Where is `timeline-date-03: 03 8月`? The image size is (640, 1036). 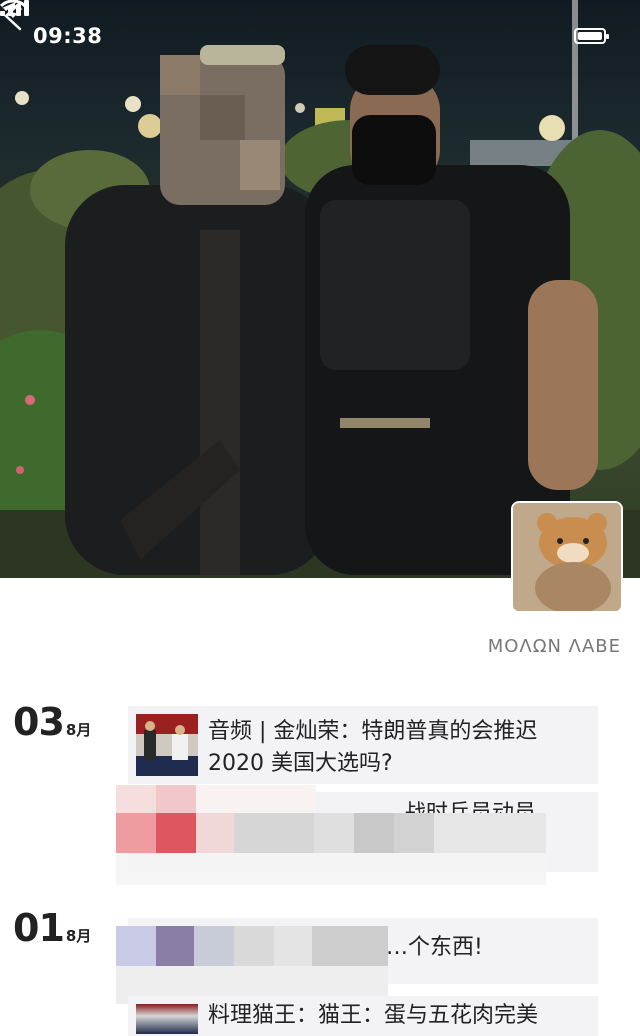 timeline-date-03: 03 8月 is located at coordinates (52, 722).